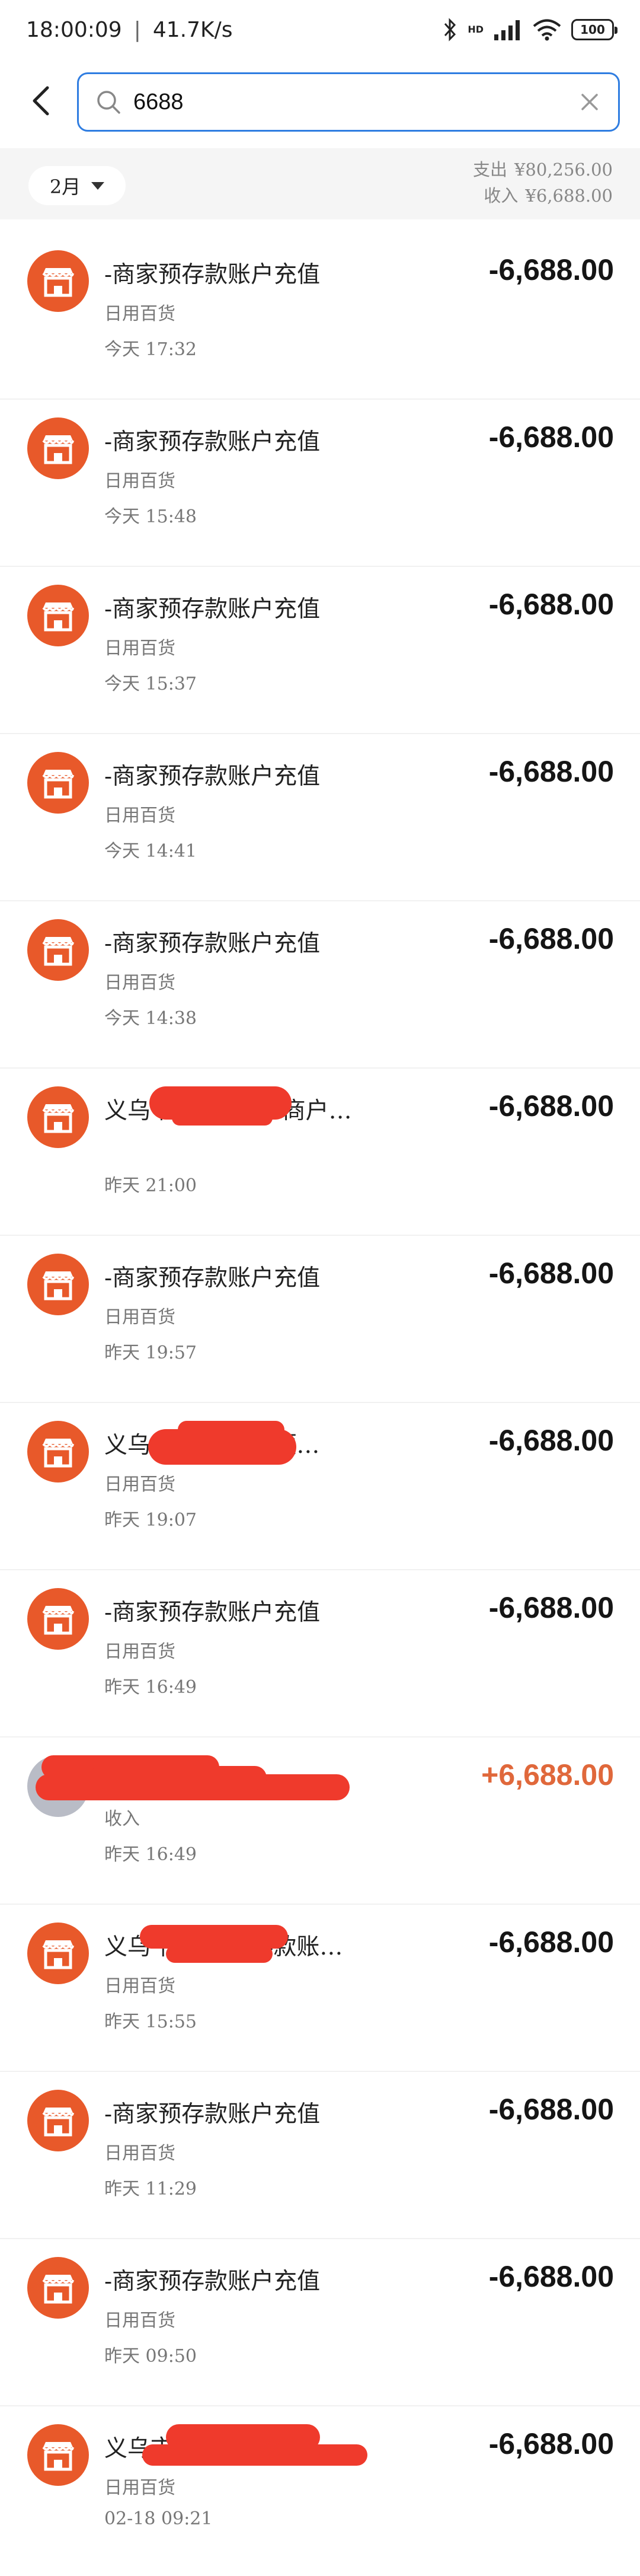 This screenshot has height=2576, width=640. I want to click on search-header, so click(320, 100).